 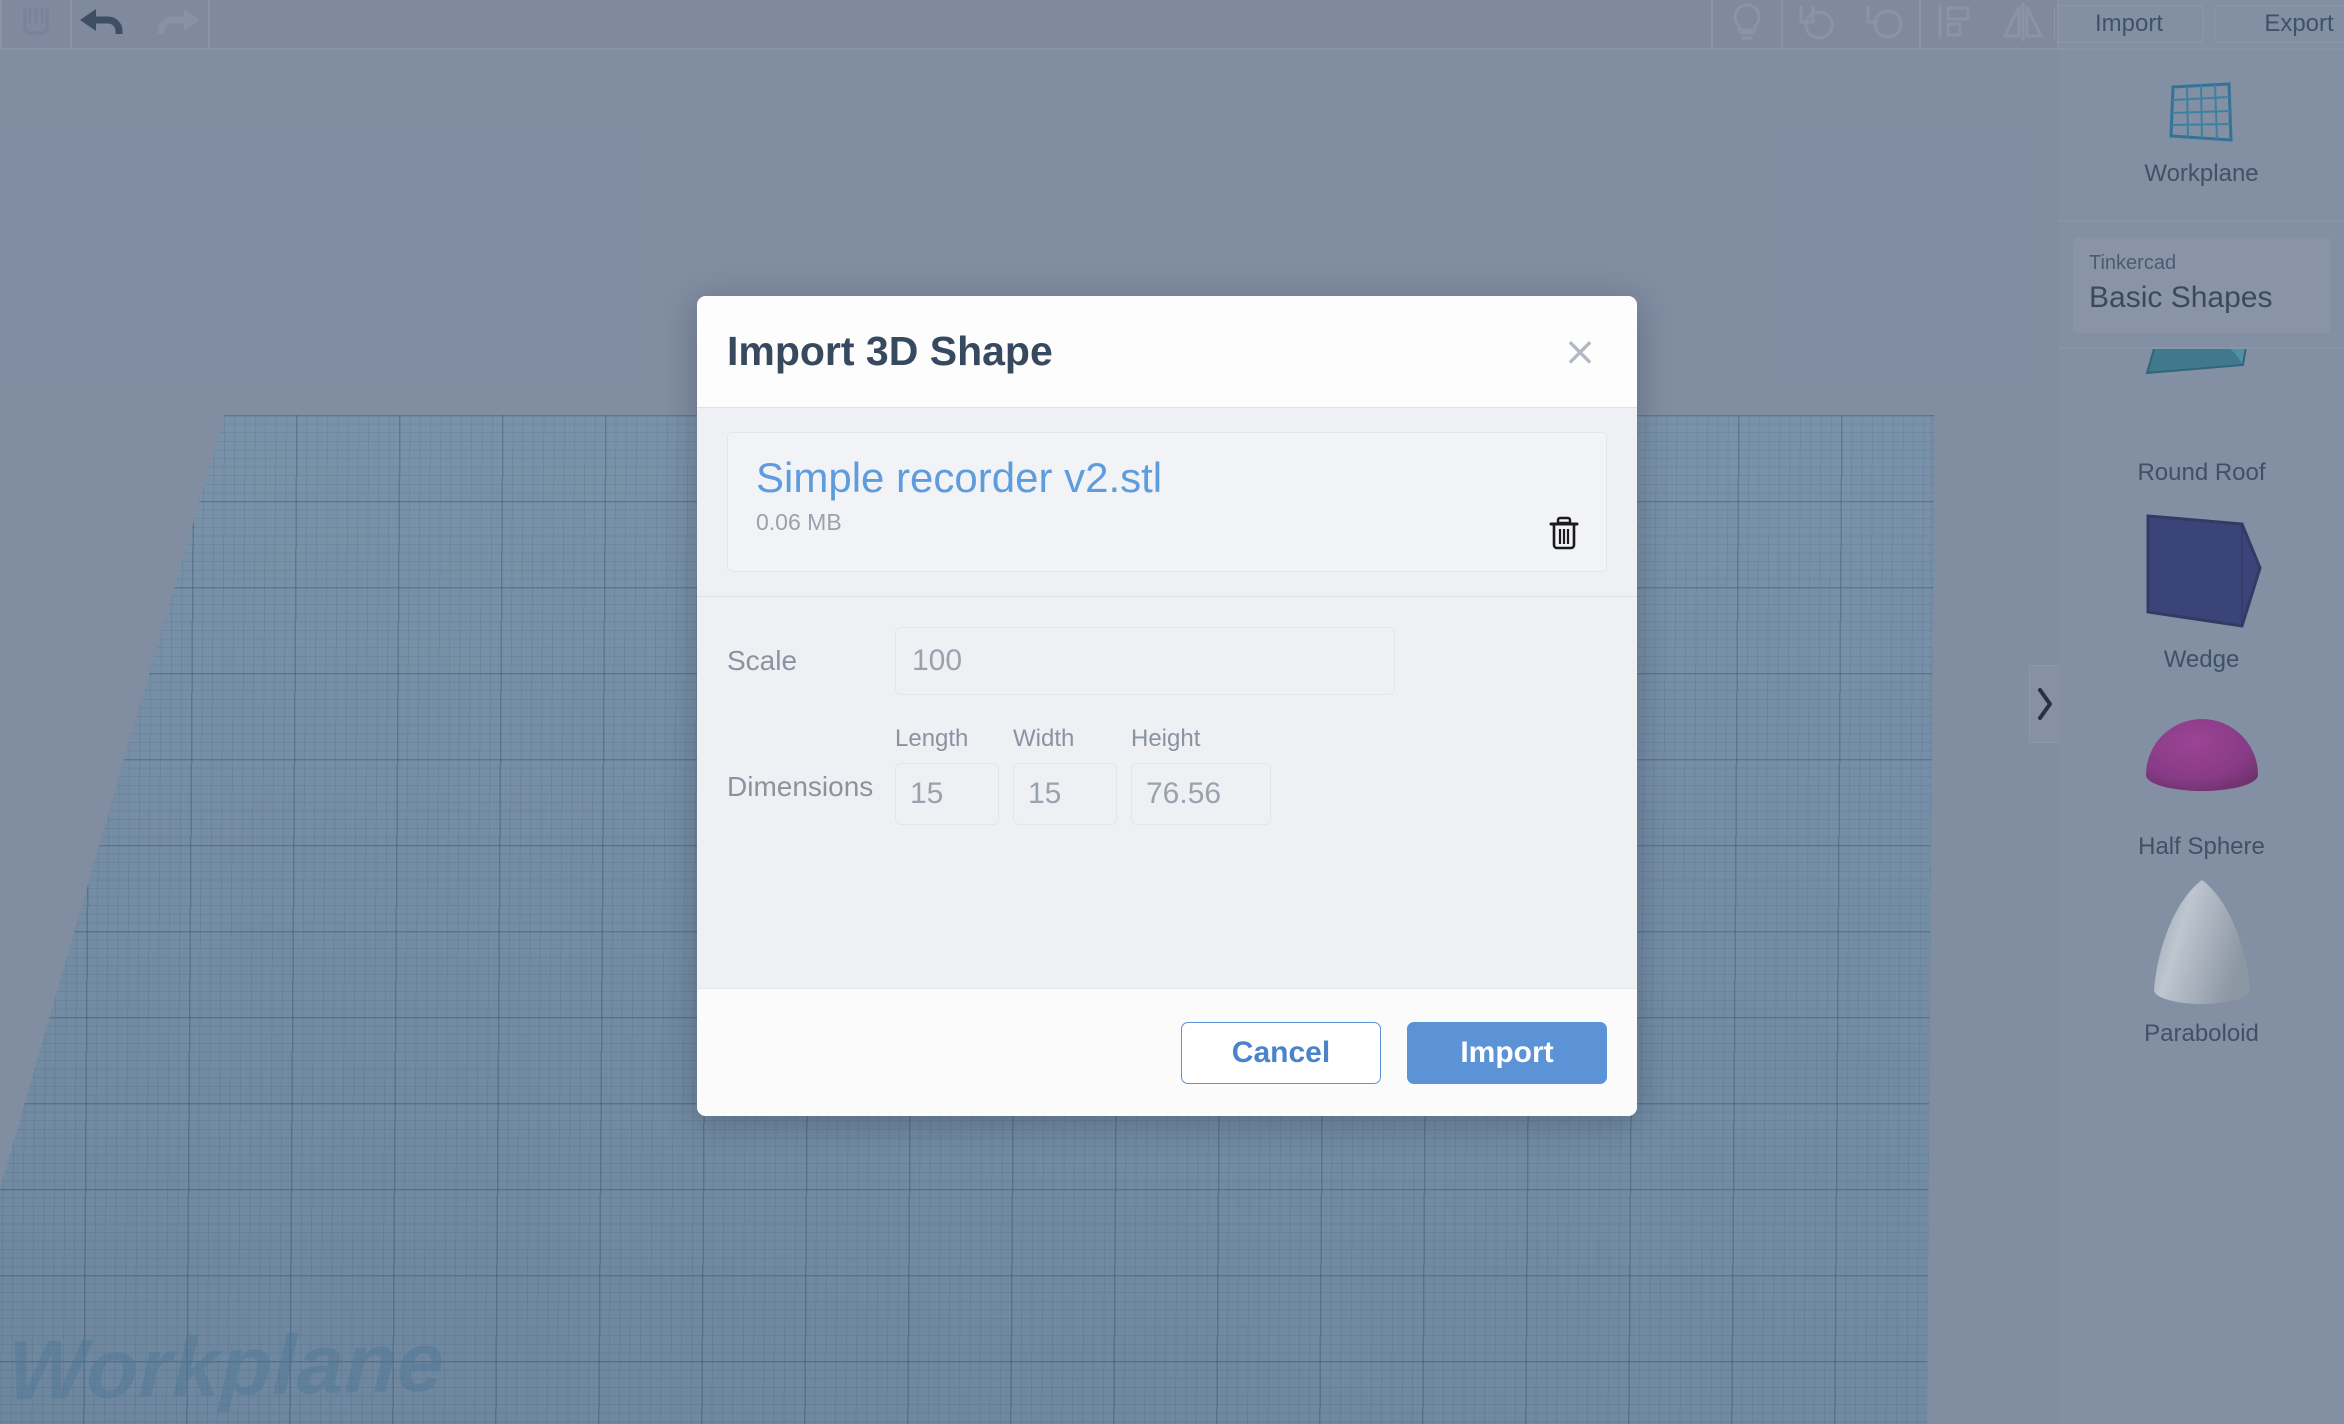 I want to click on cancel-button-label: Cancel, so click(x=1281, y=1052).